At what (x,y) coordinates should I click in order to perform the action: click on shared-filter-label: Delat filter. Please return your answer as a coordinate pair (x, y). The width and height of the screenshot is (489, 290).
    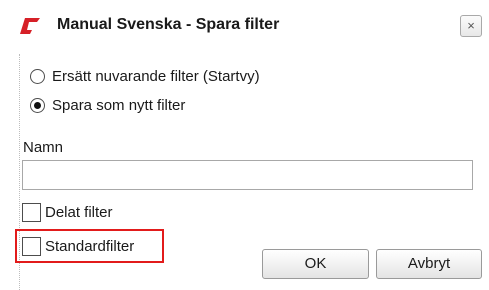
    Looking at the image, I should click on (79, 212).